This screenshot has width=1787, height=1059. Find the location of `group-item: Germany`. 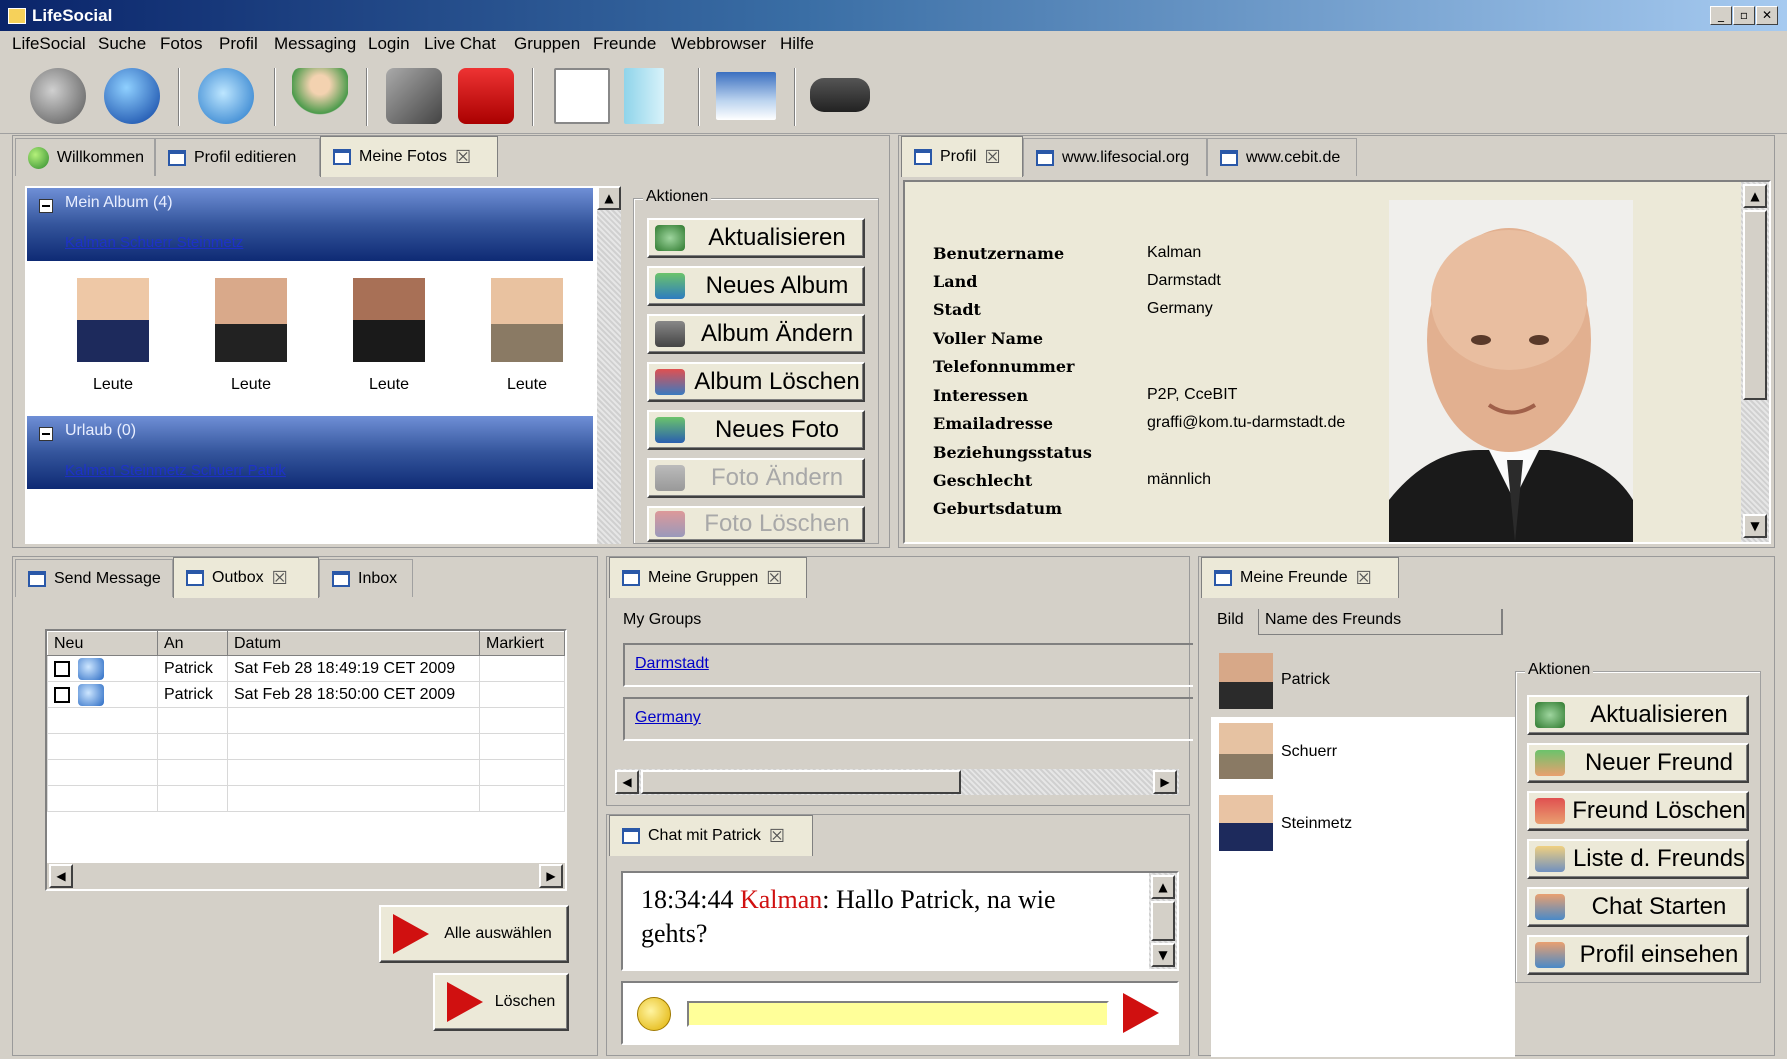

group-item: Germany is located at coordinates (908, 719).